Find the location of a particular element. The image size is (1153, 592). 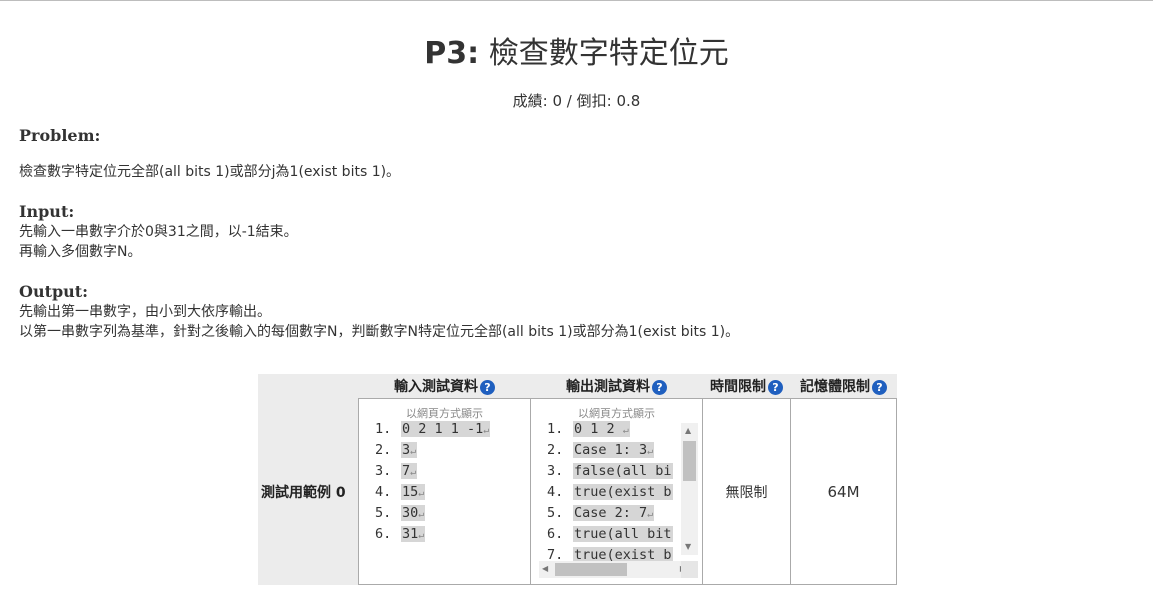

page-title: P3: 檢查數字特定位元 is located at coordinates (576, 50).